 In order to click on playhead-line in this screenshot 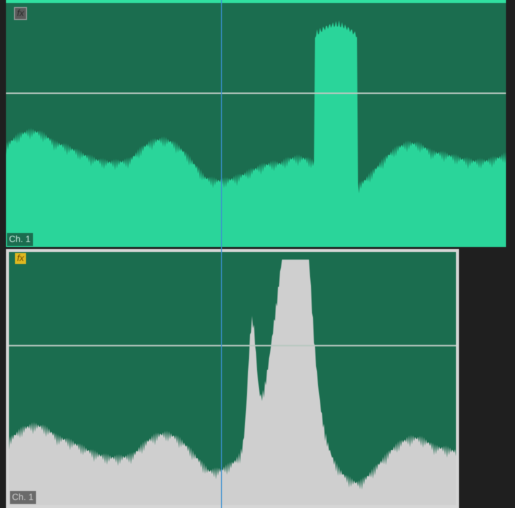, I will do `click(221, 254)`.